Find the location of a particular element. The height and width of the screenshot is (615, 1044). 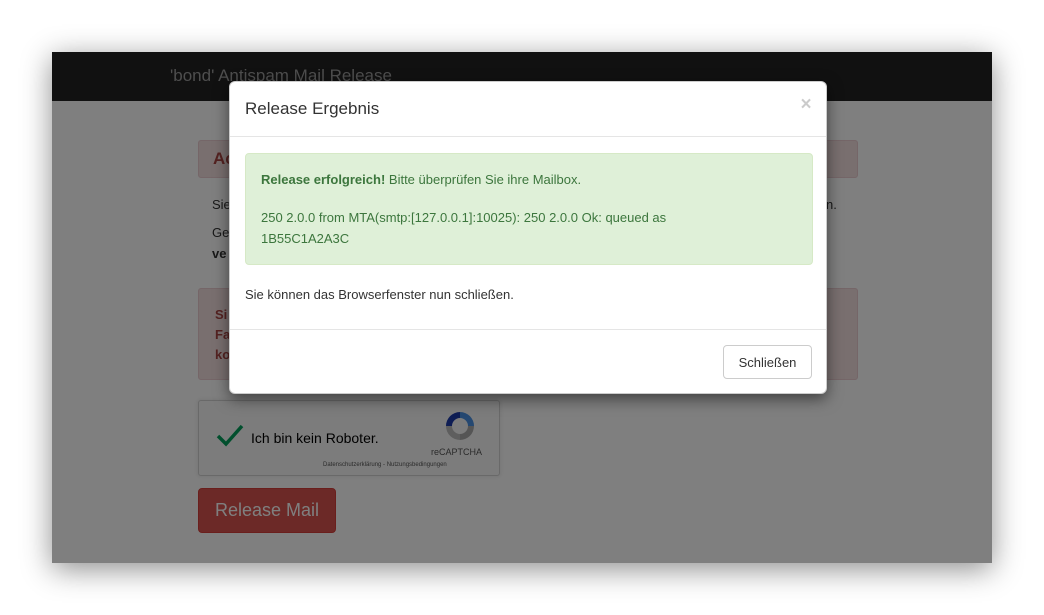

close-icon: × is located at coordinates (806, 105).